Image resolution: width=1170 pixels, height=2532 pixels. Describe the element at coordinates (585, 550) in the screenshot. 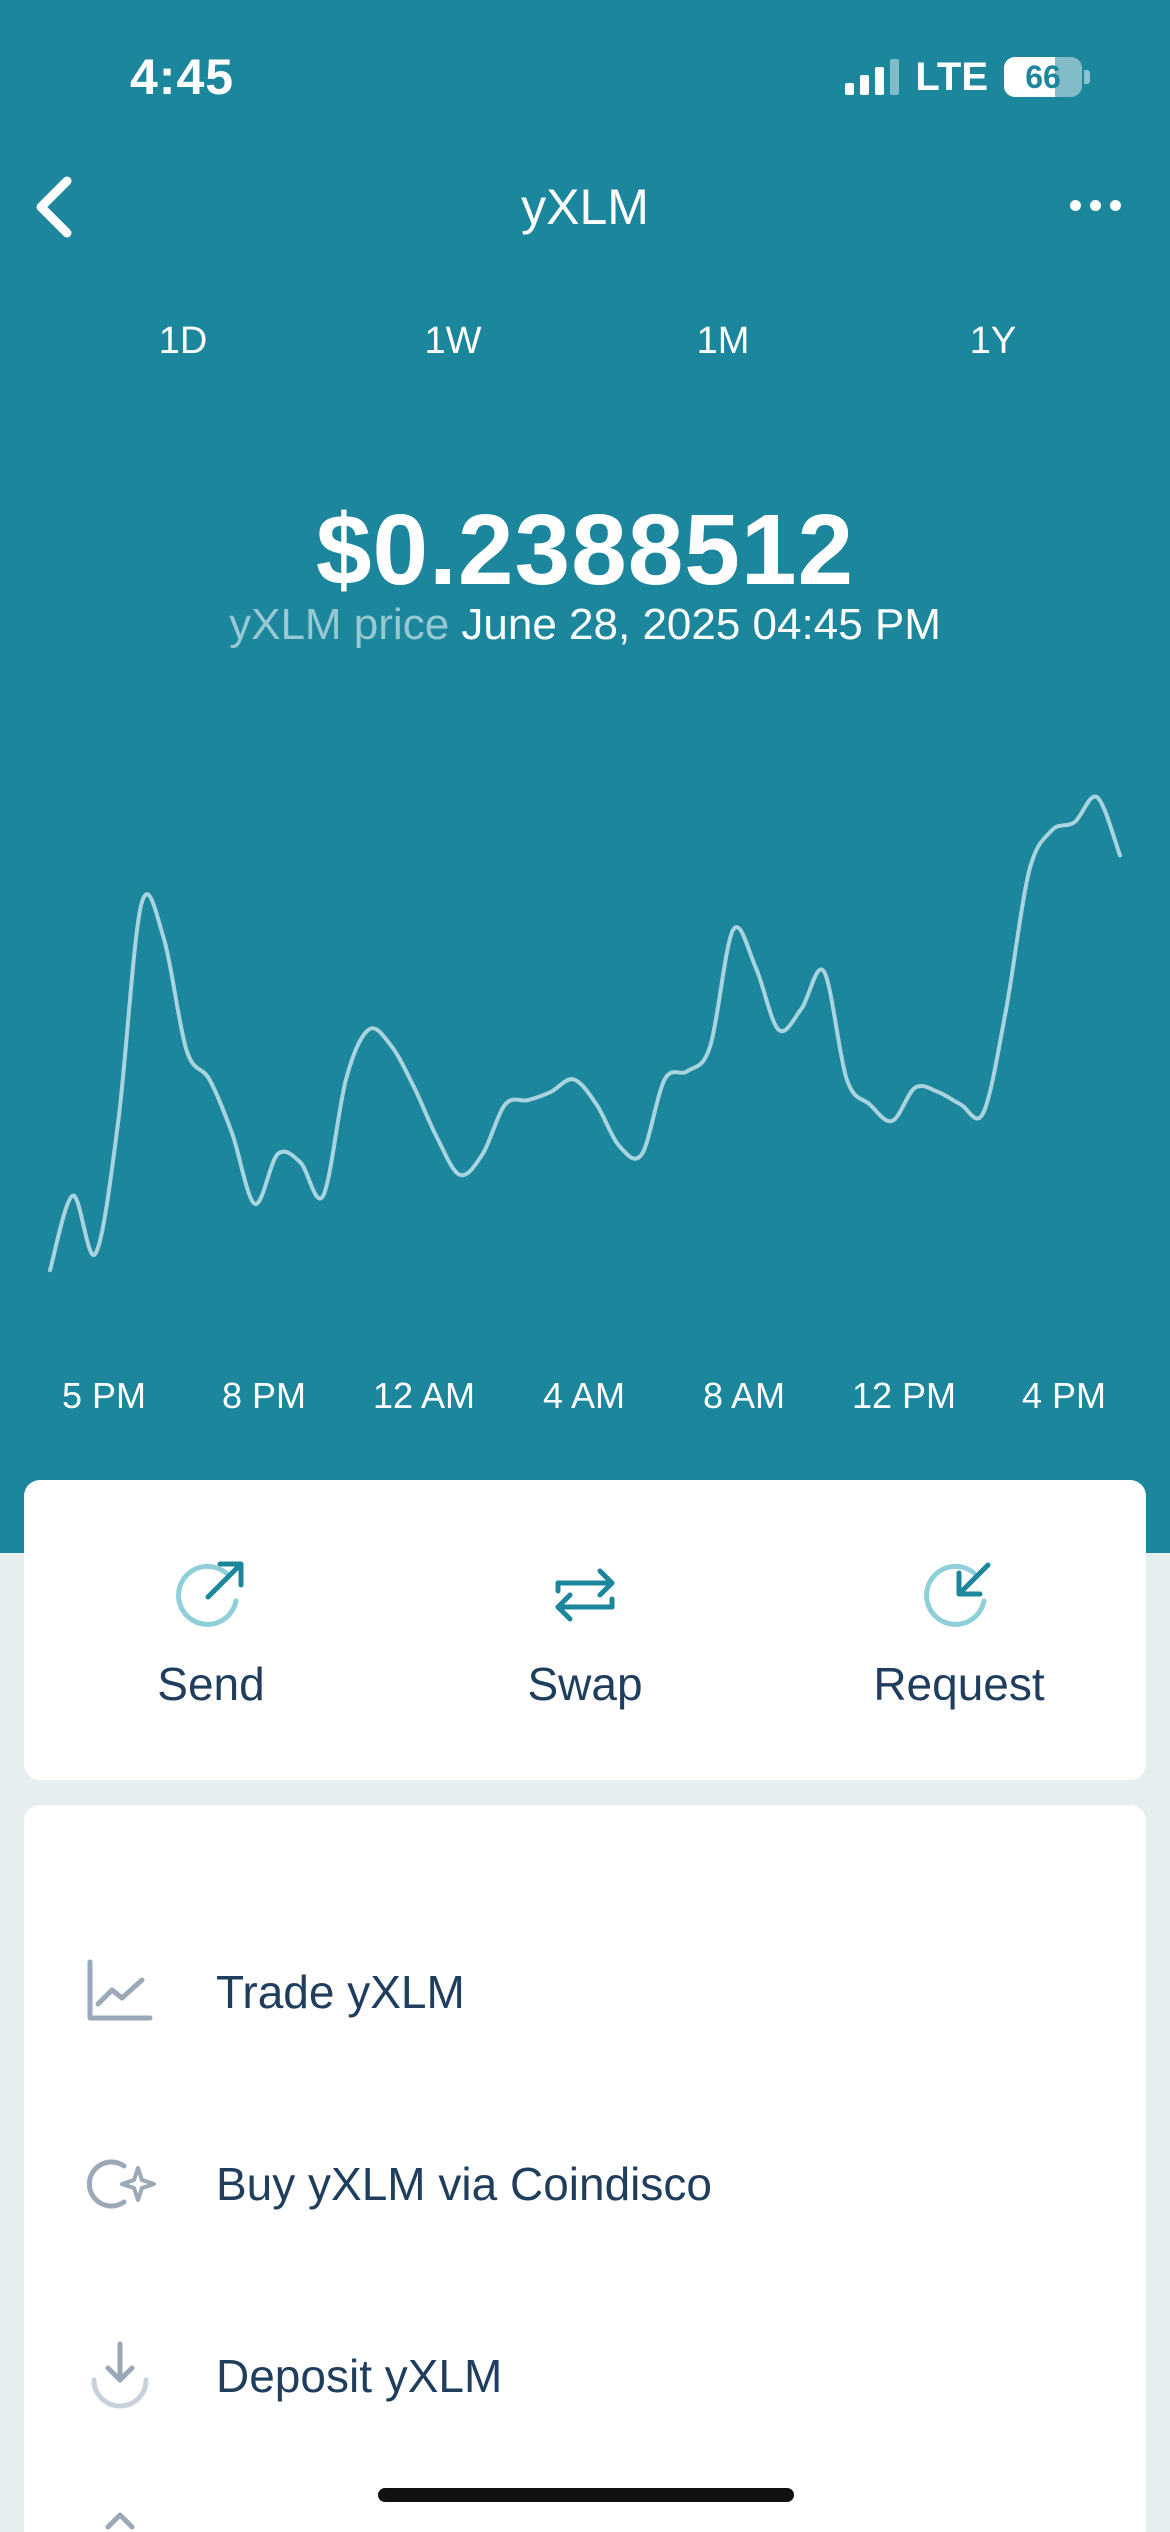

I see `price-value: $0.2388512` at that location.